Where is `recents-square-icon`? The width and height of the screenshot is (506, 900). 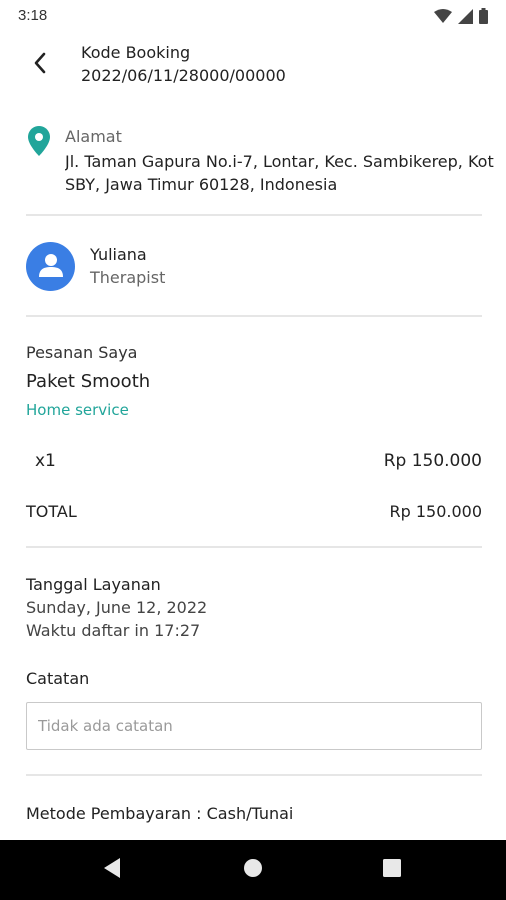
recents-square-icon is located at coordinates (392, 870).